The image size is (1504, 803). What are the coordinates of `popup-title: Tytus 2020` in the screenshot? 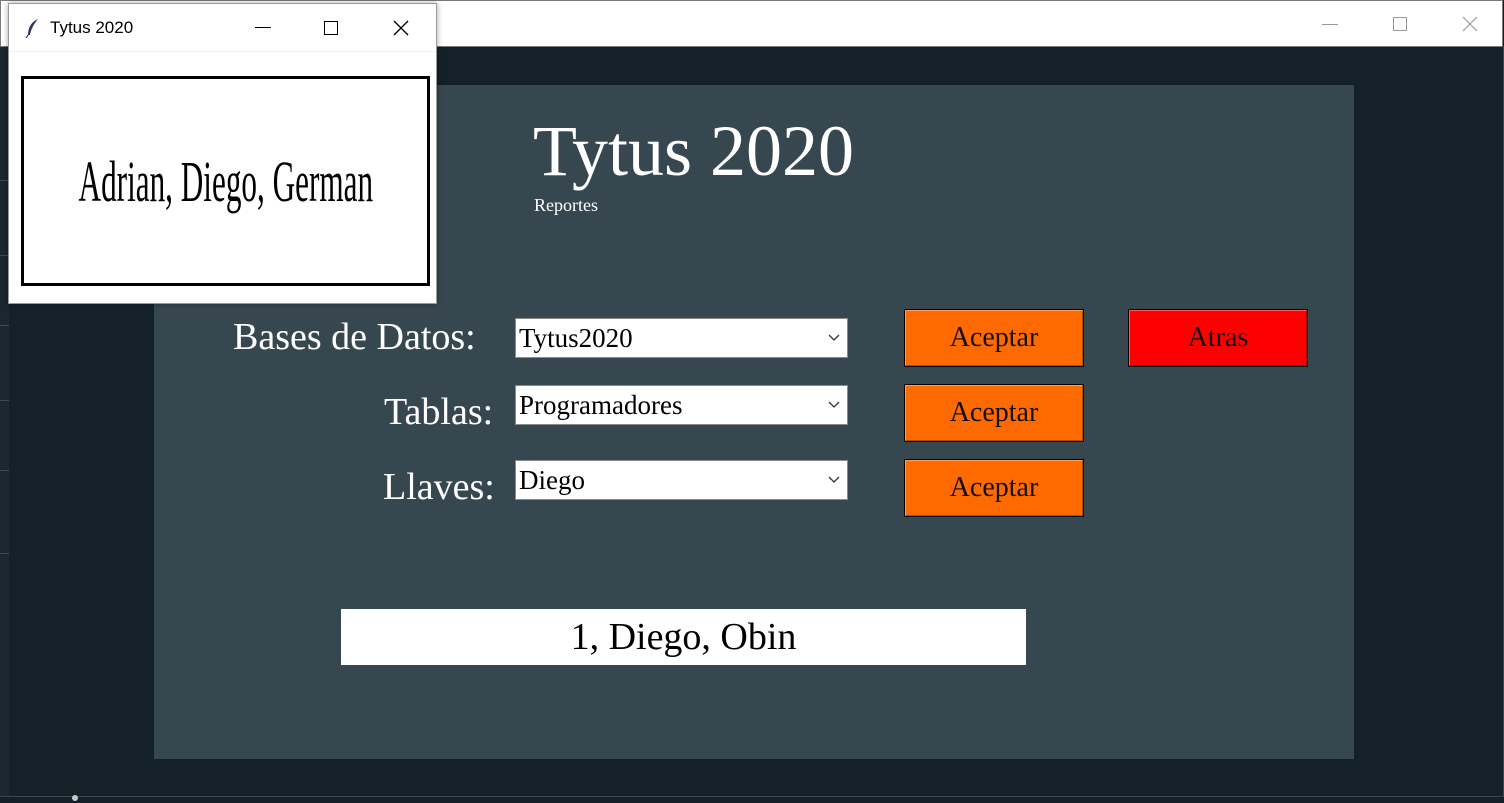 It's located at (92, 27).